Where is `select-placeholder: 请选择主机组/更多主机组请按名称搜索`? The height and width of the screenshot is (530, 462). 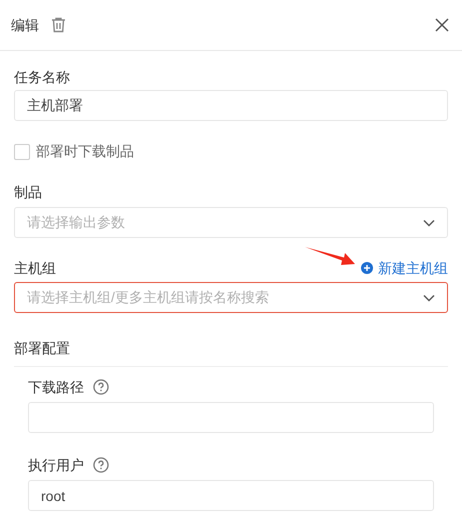
select-placeholder: 请选择主机组/更多主机组请按名称搜索 is located at coordinates (148, 297).